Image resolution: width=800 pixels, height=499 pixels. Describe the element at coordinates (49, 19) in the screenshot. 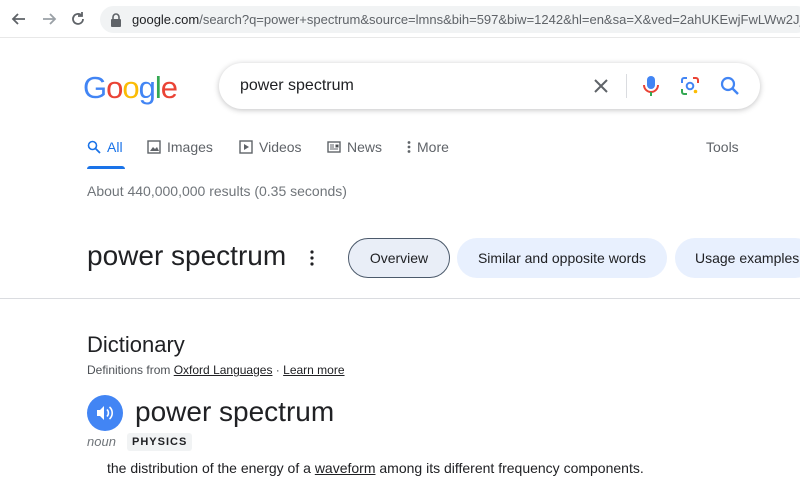

I see `forward-arrow-icon` at that location.